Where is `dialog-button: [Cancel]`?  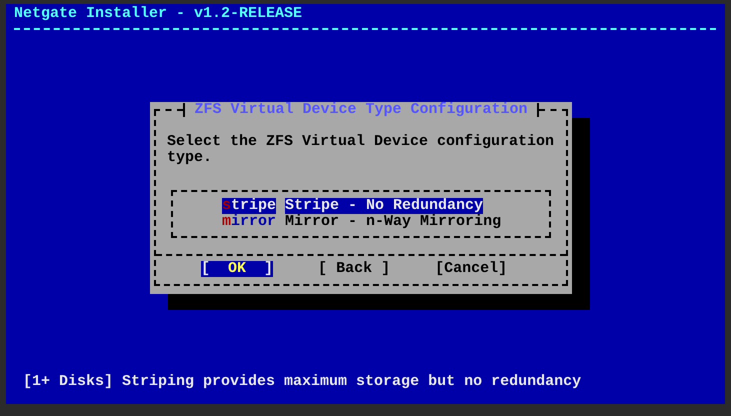 dialog-button: [Cancel] is located at coordinates (471, 269).